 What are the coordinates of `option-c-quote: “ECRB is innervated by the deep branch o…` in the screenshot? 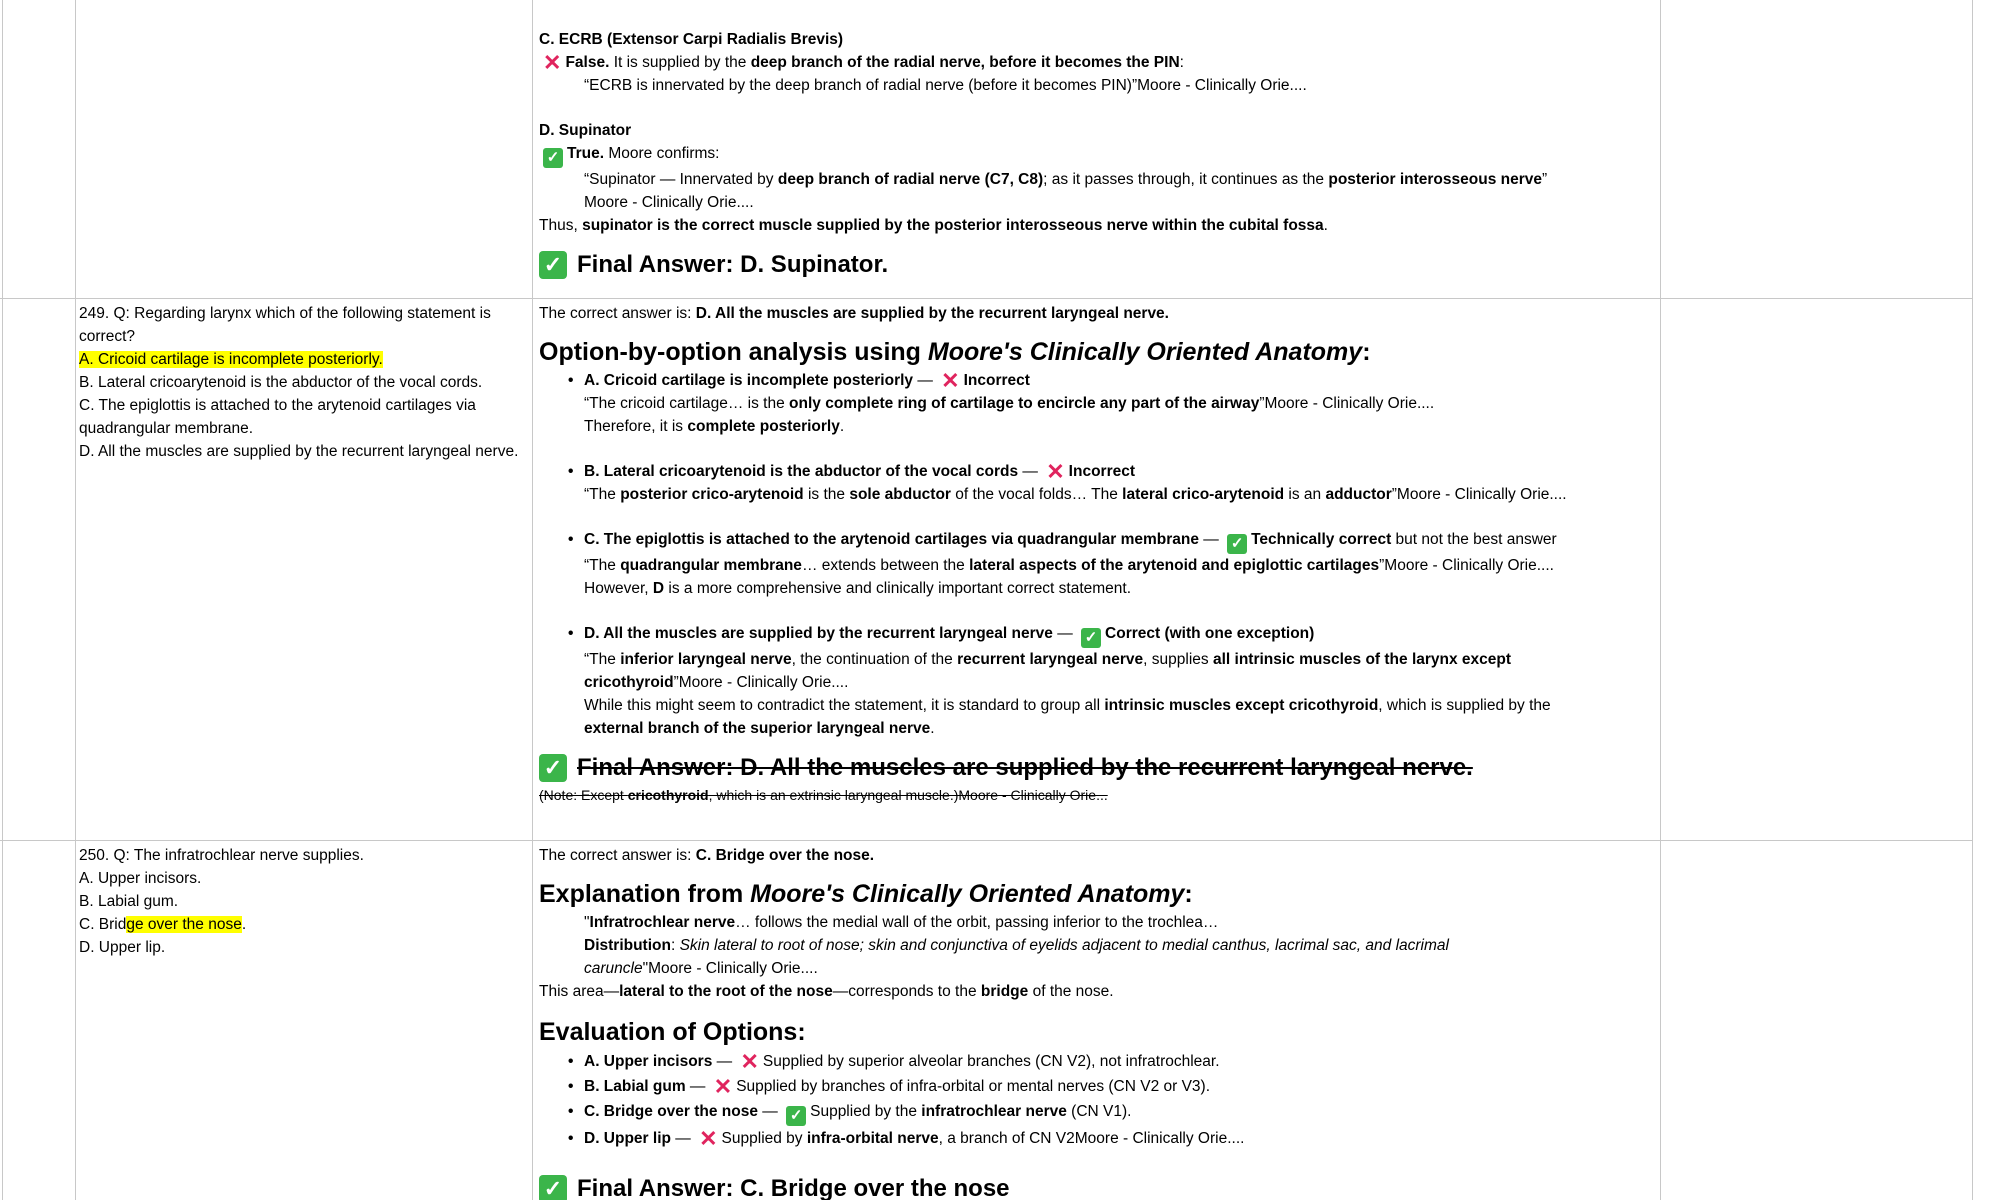 It's located at (945, 85).